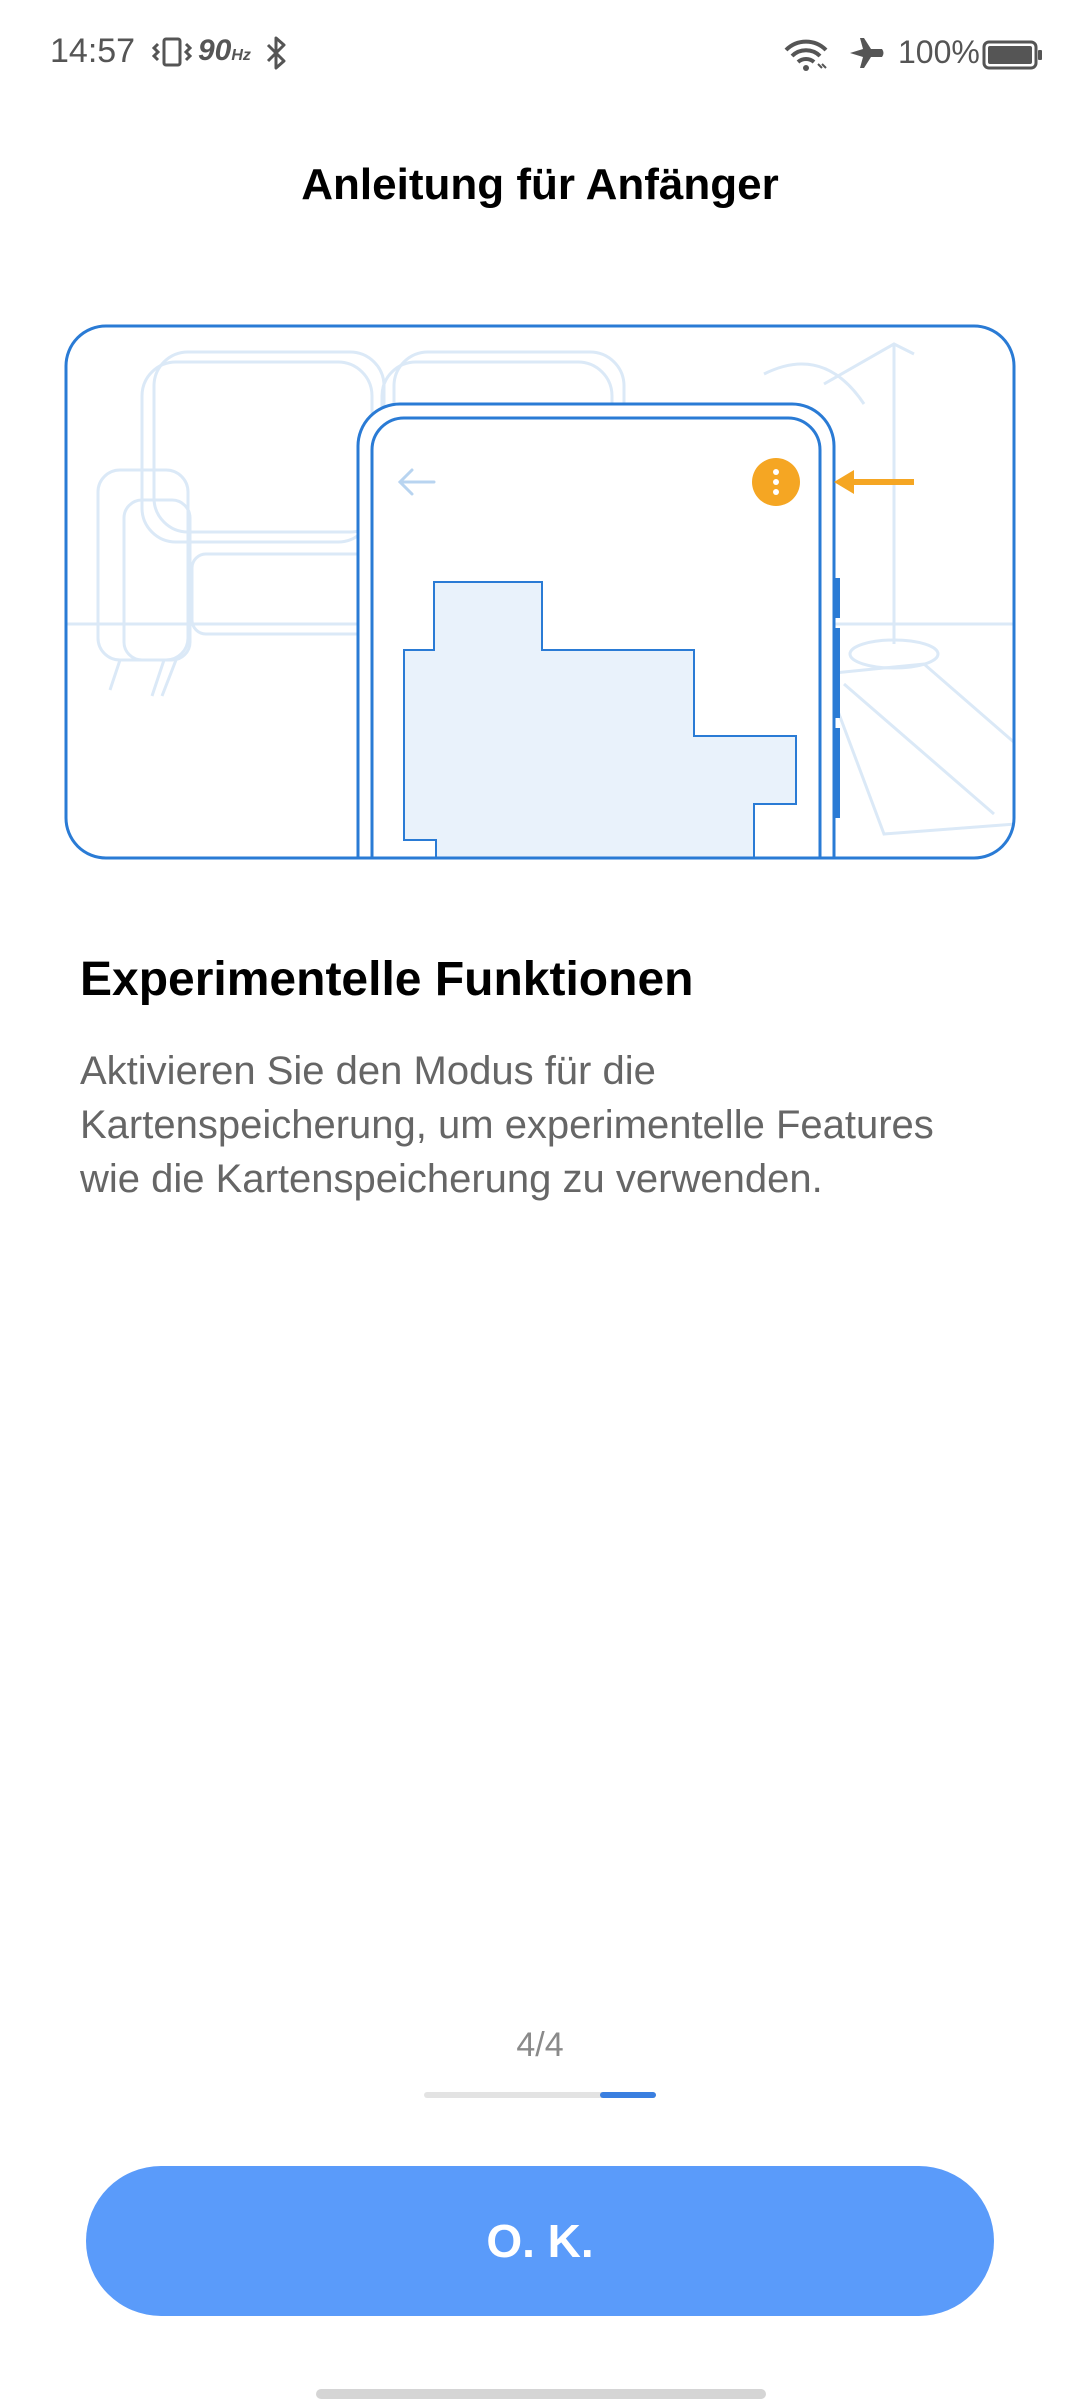  Describe the element at coordinates (93, 51) in the screenshot. I see `status-time: 14:57` at that location.